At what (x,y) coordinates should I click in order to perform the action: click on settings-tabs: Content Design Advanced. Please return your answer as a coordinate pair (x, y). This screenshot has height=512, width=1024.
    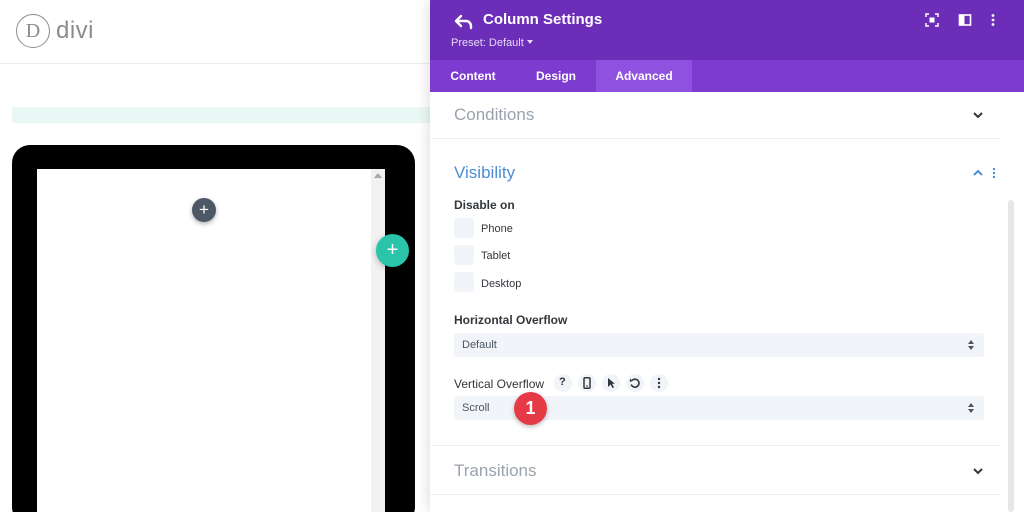
    Looking at the image, I should click on (727, 76).